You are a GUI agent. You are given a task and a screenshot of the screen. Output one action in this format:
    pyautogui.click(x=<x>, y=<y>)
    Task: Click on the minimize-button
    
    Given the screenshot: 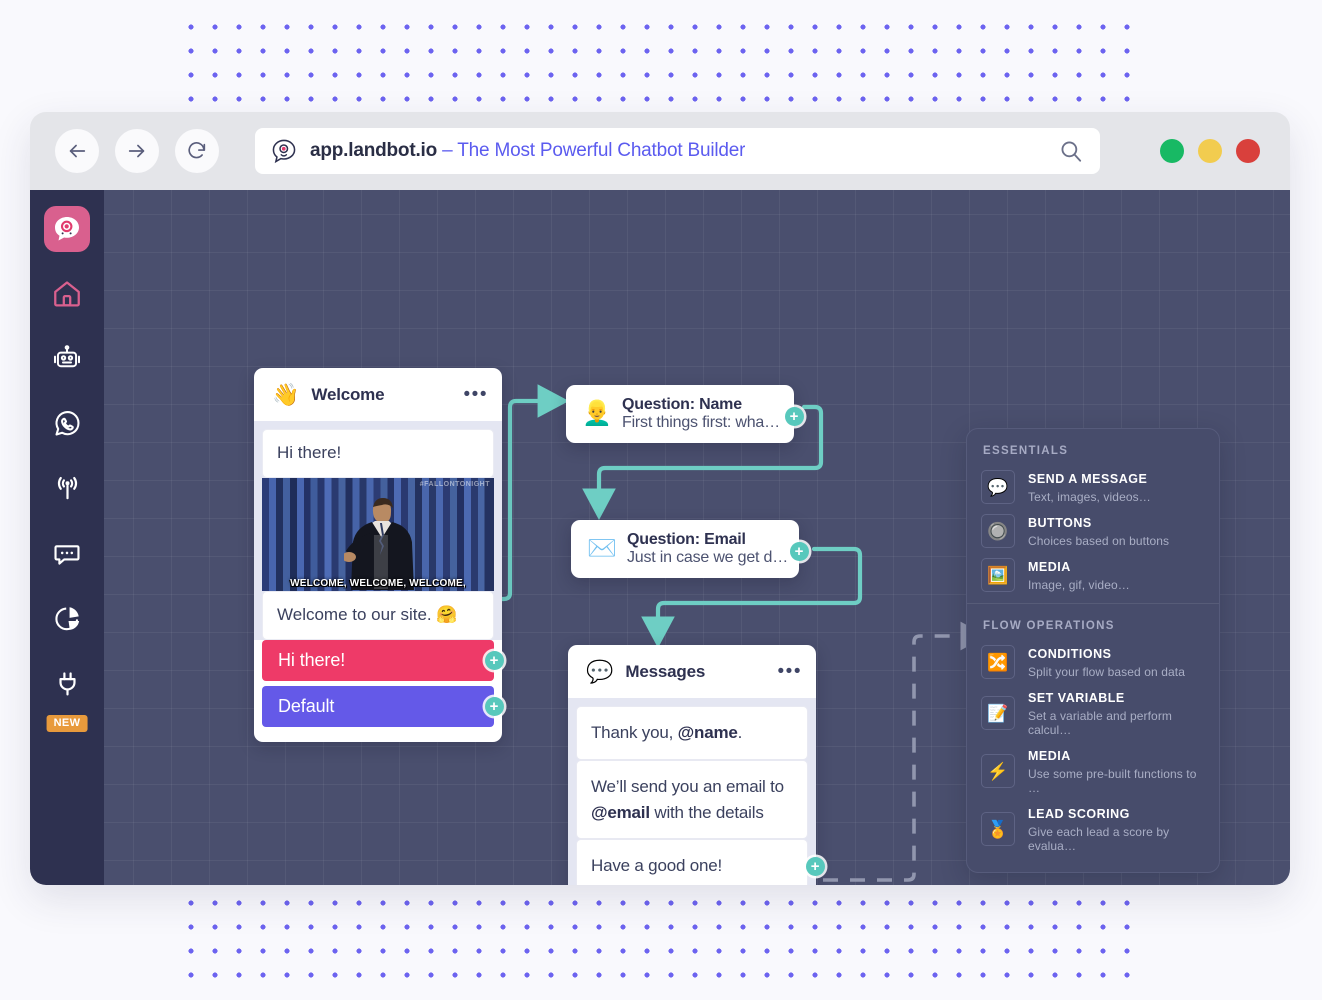 What is the action you would take?
    pyautogui.click(x=1210, y=151)
    